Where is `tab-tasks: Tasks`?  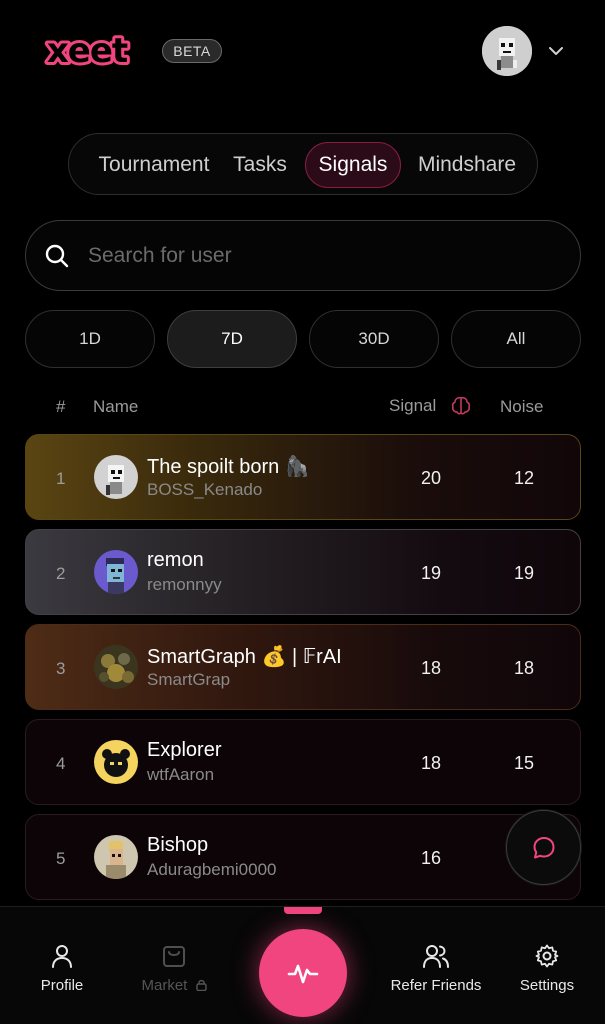 tab-tasks: Tasks is located at coordinates (260, 165).